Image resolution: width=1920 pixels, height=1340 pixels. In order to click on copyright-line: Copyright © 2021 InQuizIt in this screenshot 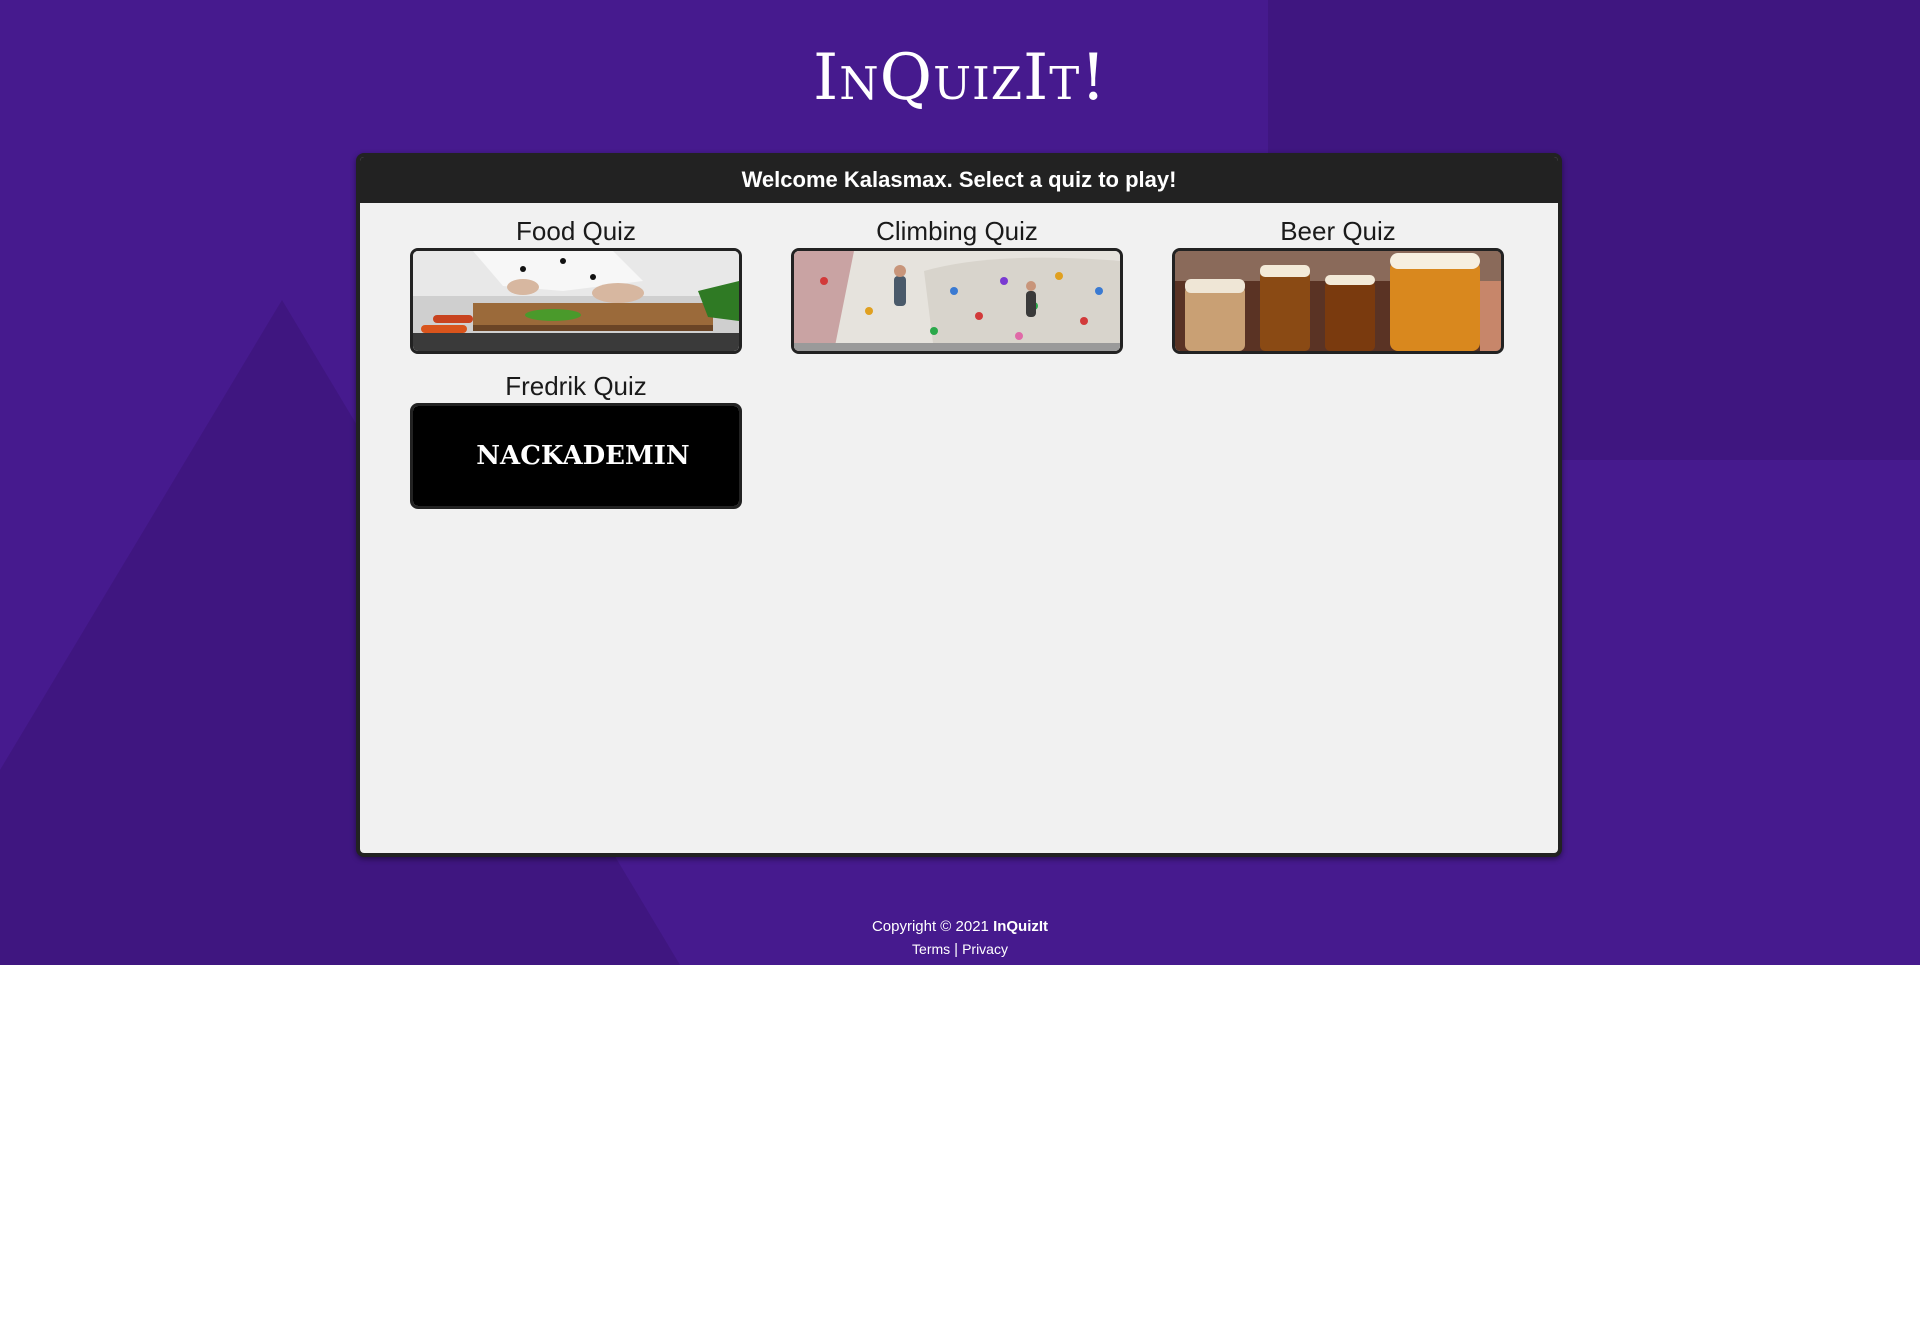, I will do `click(960, 927)`.